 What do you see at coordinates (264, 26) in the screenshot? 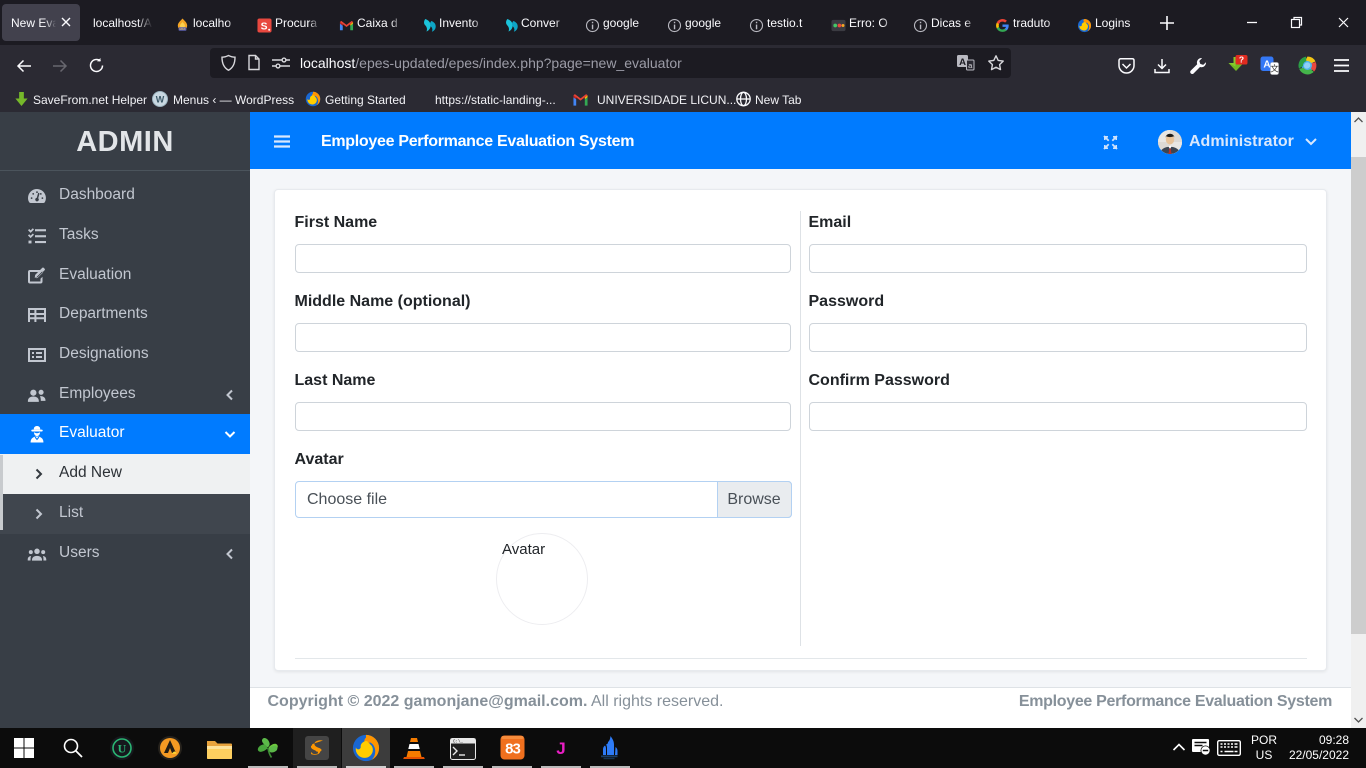
I see `svg-text: S` at bounding box center [264, 26].